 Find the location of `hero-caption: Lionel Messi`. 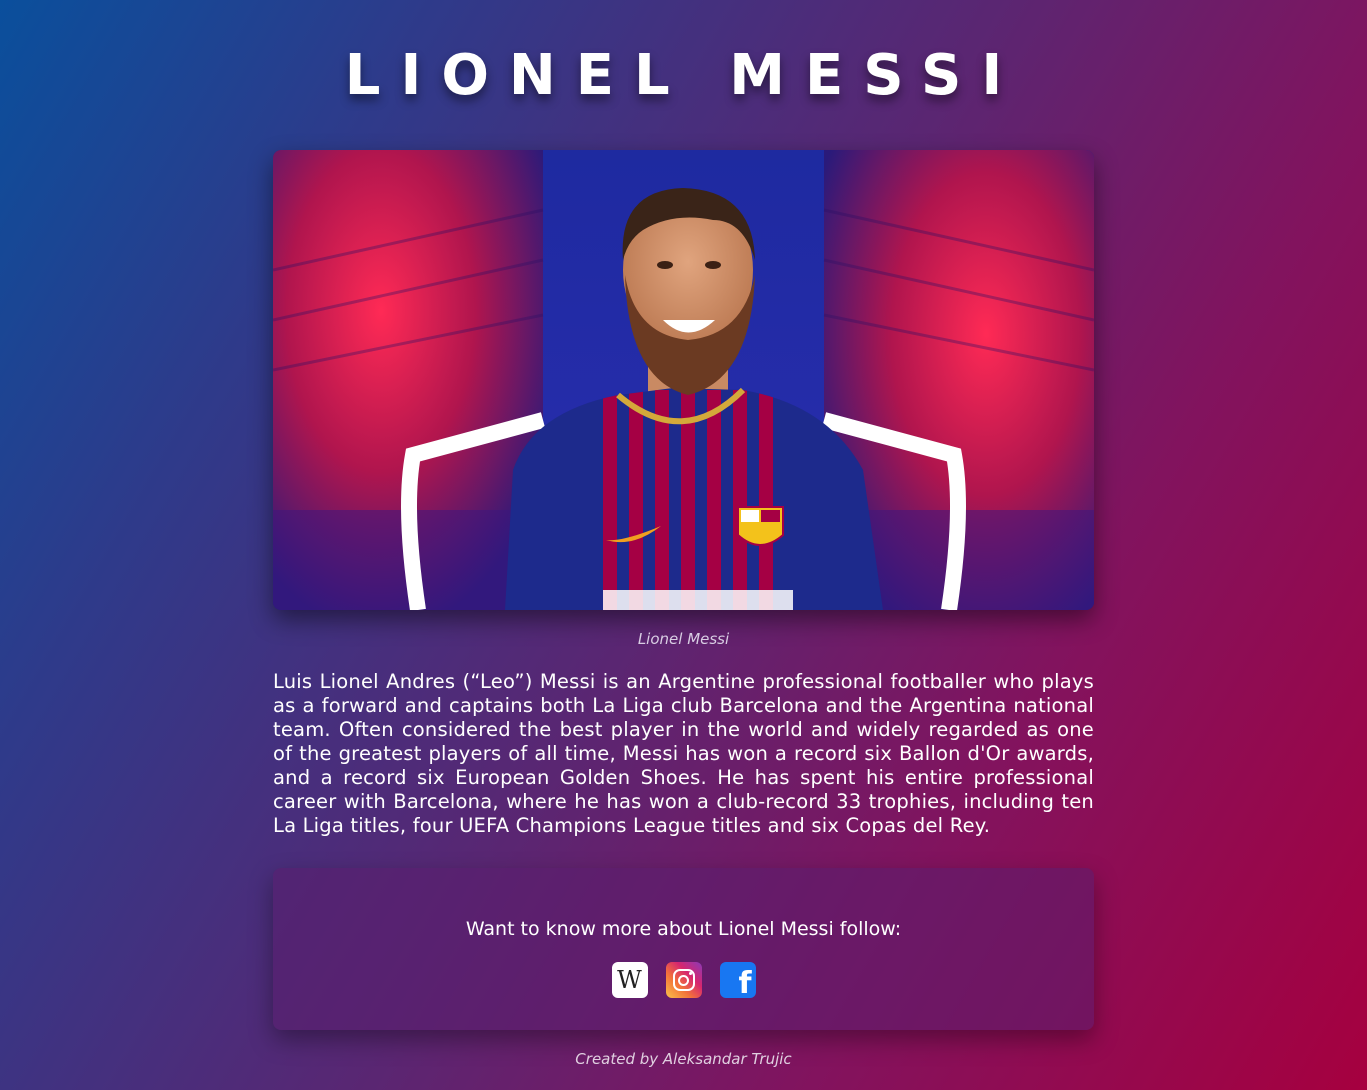

hero-caption: Lionel Messi is located at coordinates (683, 639).